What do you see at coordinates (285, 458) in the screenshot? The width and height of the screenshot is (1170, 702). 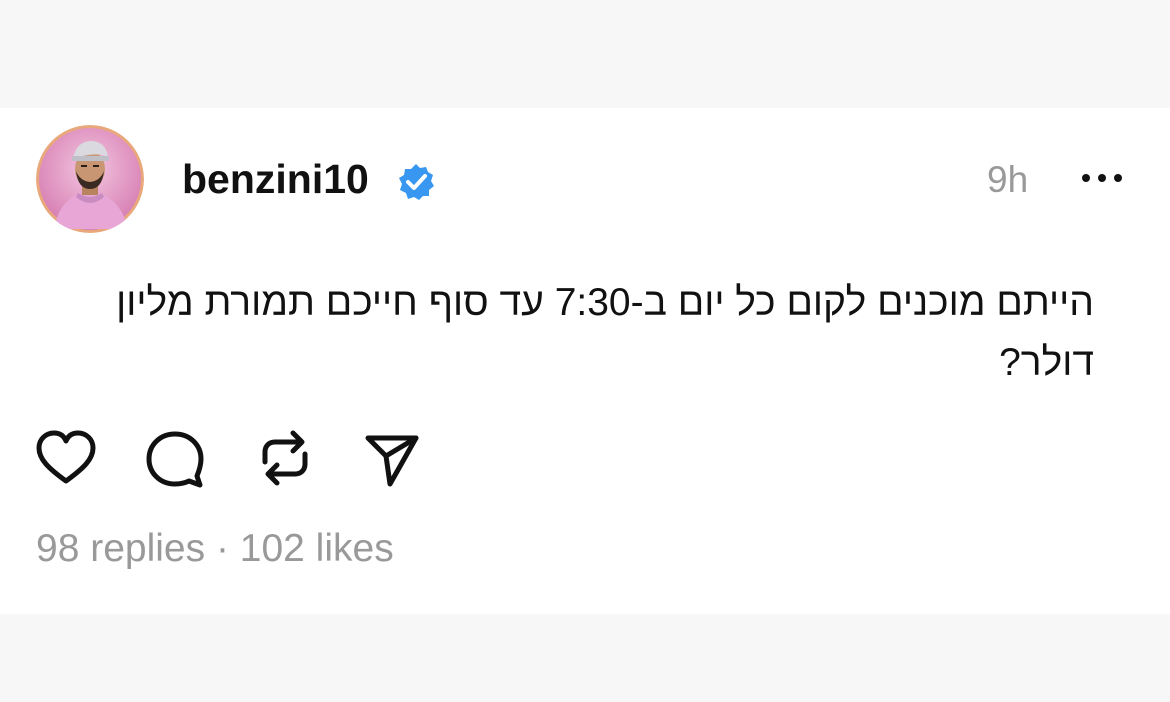 I see `repost-icon` at bounding box center [285, 458].